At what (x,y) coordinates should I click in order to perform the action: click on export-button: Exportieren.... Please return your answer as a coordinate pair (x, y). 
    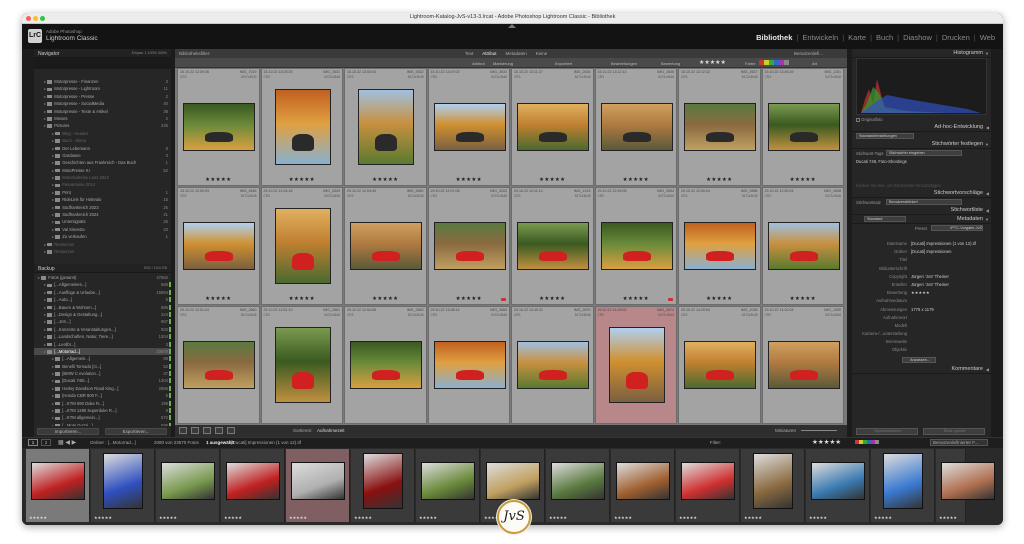
    Looking at the image, I should click on (136, 431).